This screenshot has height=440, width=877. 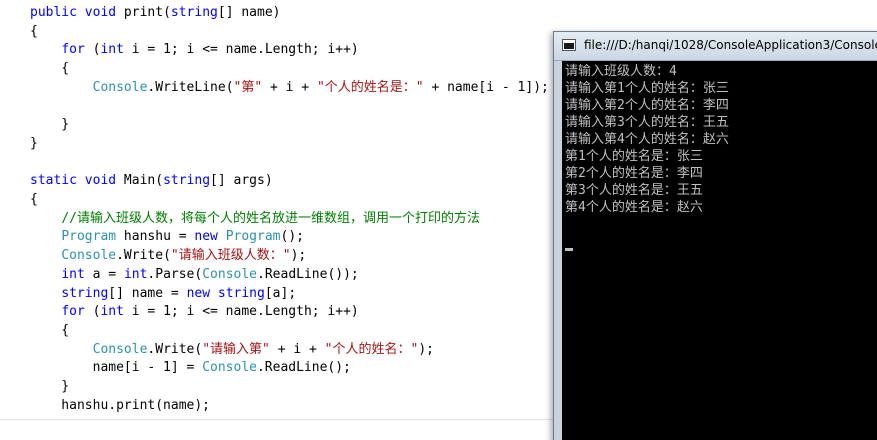 I want to click on code-token: + name[i - 1]);, so click(x=486, y=87).